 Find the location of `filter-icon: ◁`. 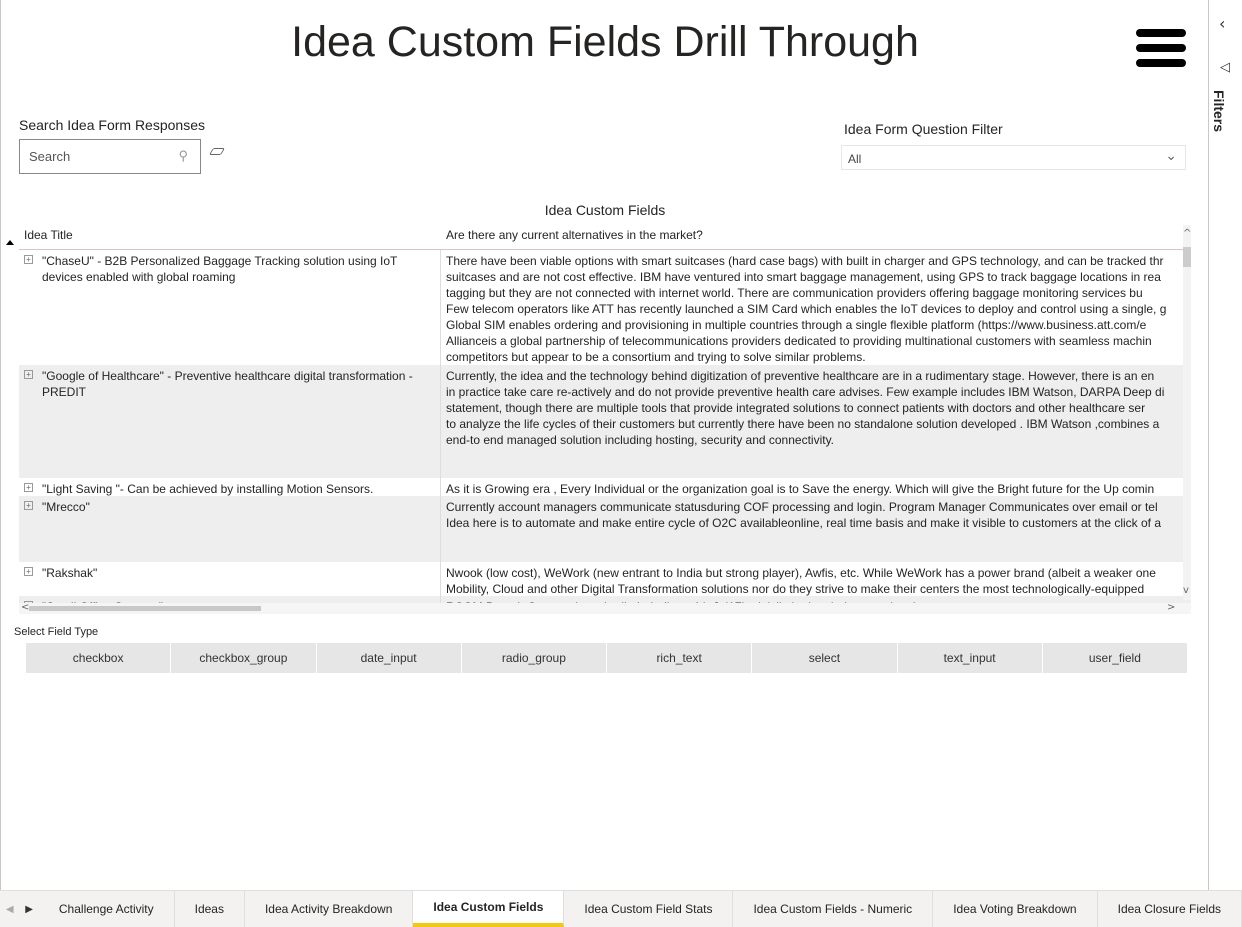

filter-icon: ◁ is located at coordinates (1225, 67).